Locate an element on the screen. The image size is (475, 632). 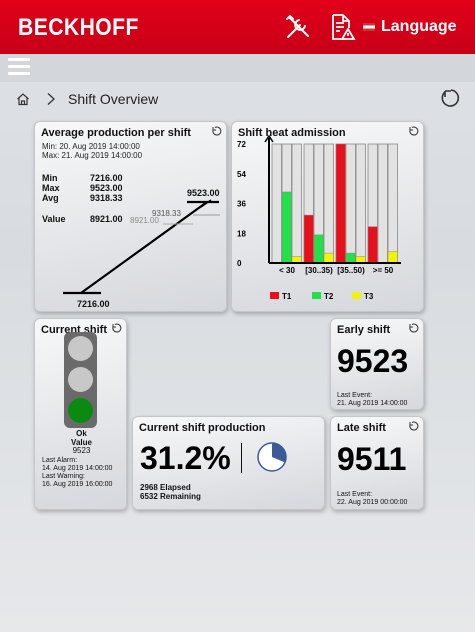
last-alarm-label: Last Alarm: is located at coordinates (60, 460).